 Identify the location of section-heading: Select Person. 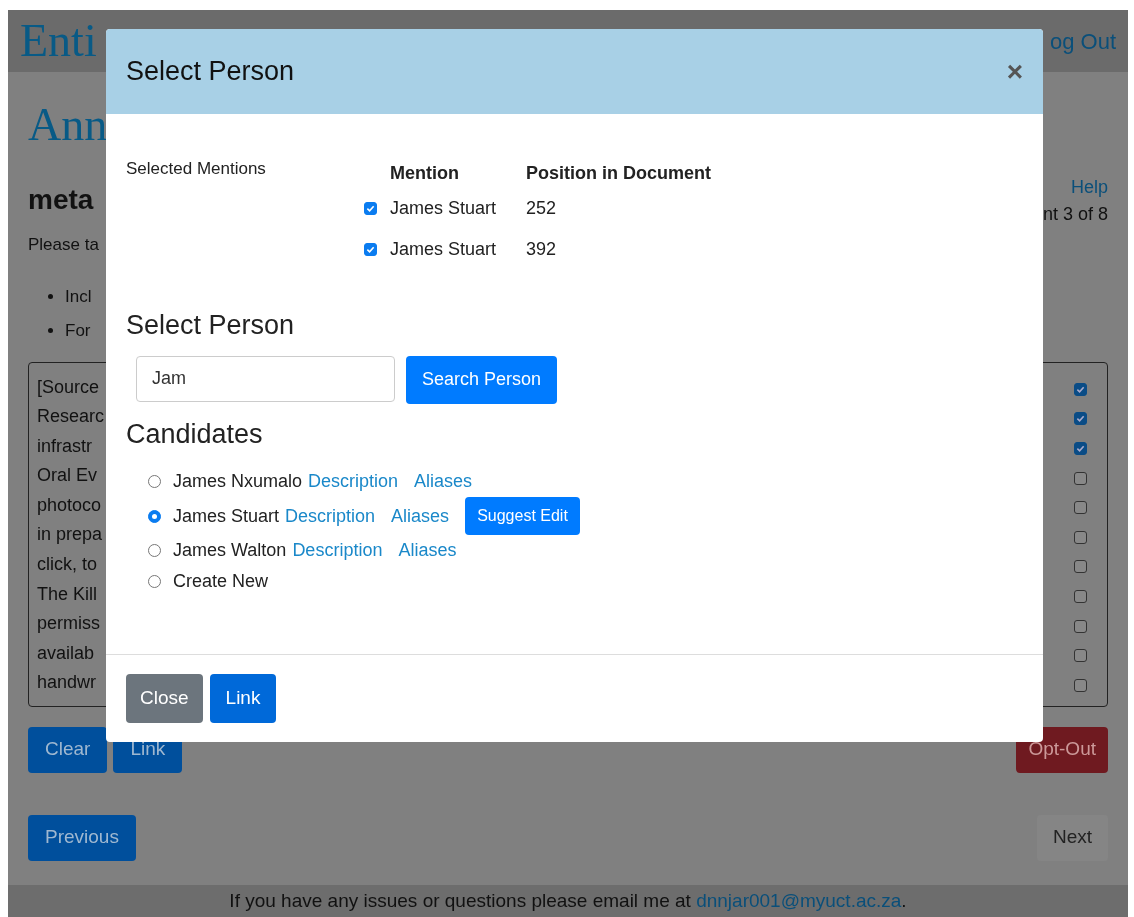
(211, 325).